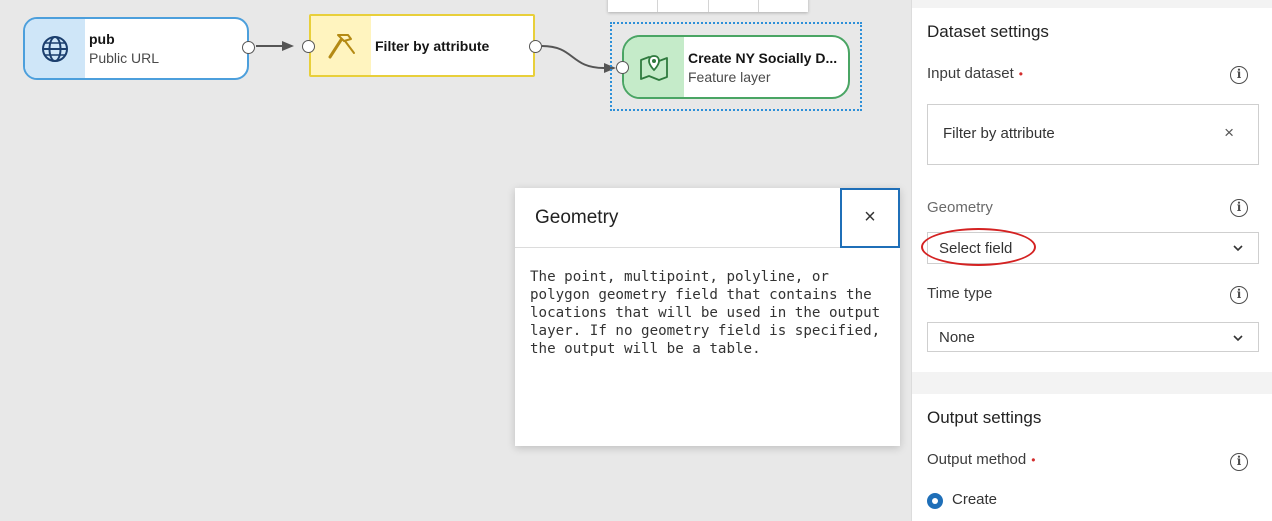  I want to click on map-icon, so click(654, 67).